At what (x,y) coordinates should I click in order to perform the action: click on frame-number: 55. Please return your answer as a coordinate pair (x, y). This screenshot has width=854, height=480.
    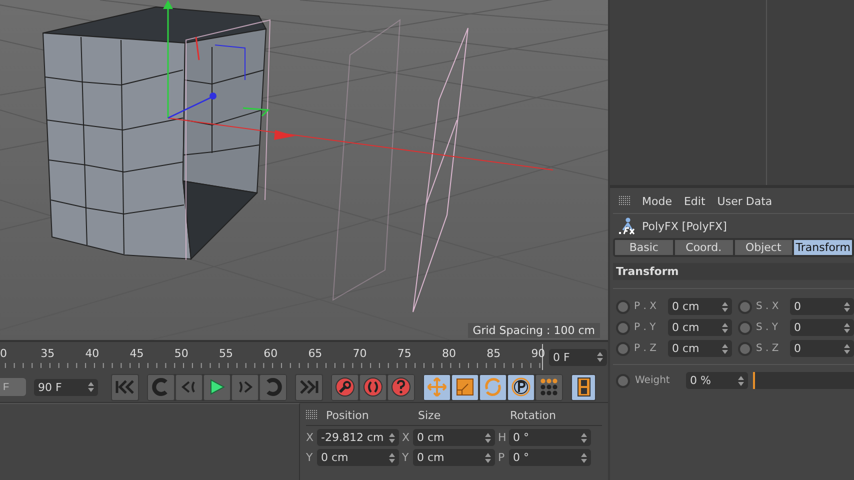
    Looking at the image, I should click on (226, 353).